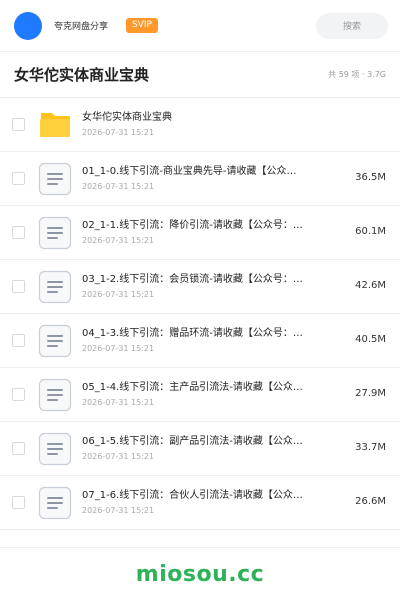 This screenshot has width=400, height=600. What do you see at coordinates (370, 339) in the screenshot?
I see `item-size: 40.5M` at bounding box center [370, 339].